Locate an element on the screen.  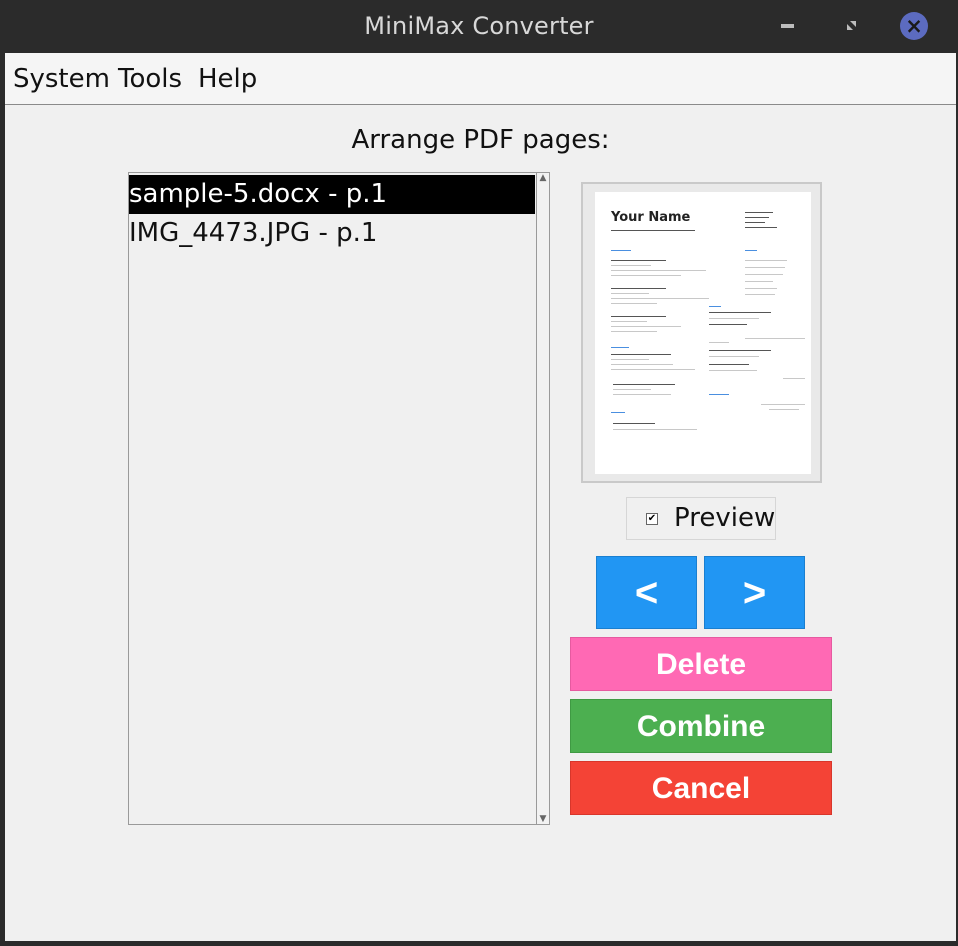
list-item: IMG_4473.JPG - p.1 is located at coordinates (332, 233).